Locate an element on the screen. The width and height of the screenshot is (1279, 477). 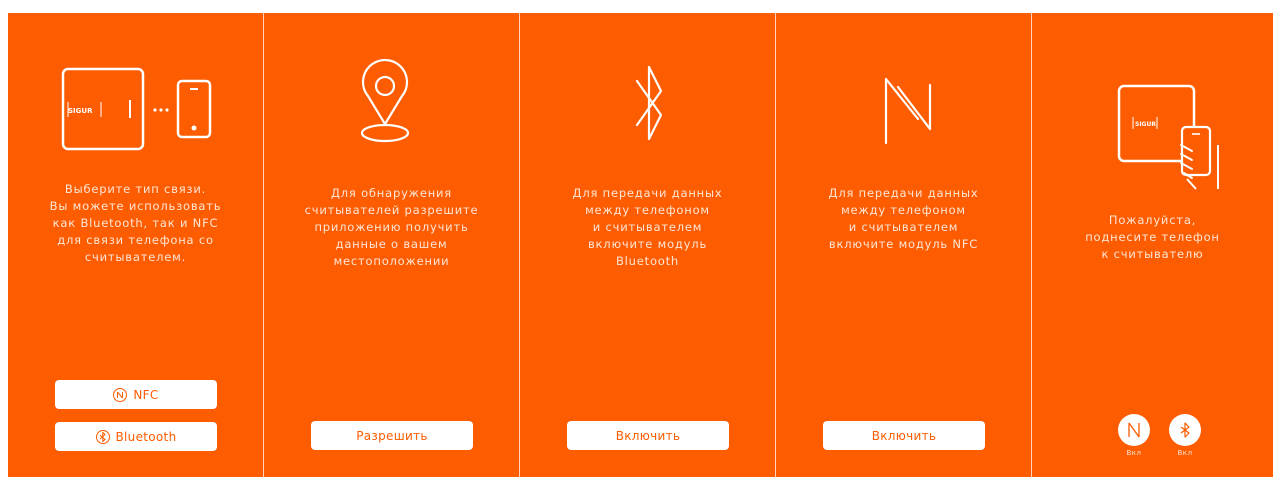
nfc-status-label: Вкл is located at coordinates (1134, 453).